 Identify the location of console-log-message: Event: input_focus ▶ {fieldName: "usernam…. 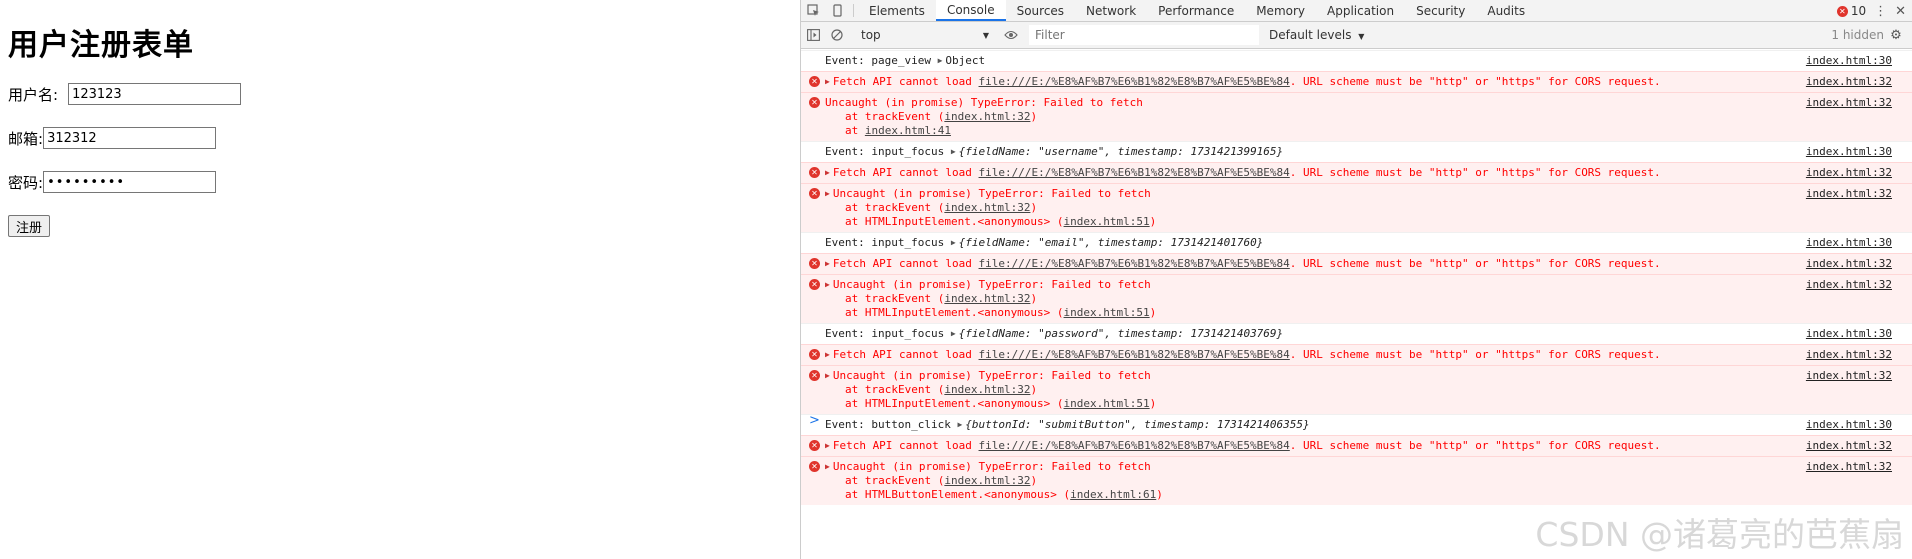
(1356, 151).